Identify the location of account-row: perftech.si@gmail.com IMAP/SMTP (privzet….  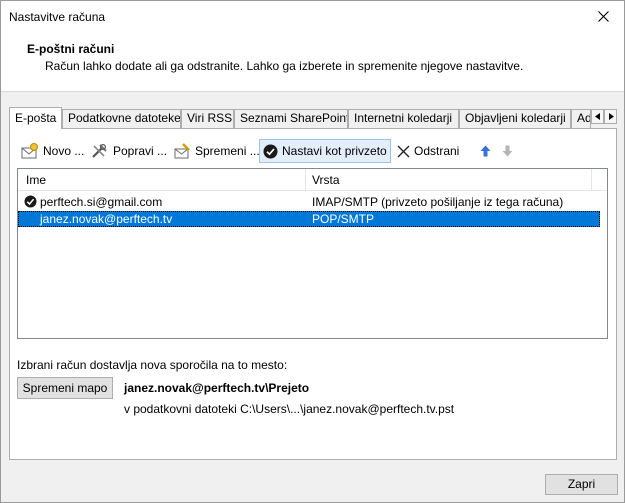
(309, 202).